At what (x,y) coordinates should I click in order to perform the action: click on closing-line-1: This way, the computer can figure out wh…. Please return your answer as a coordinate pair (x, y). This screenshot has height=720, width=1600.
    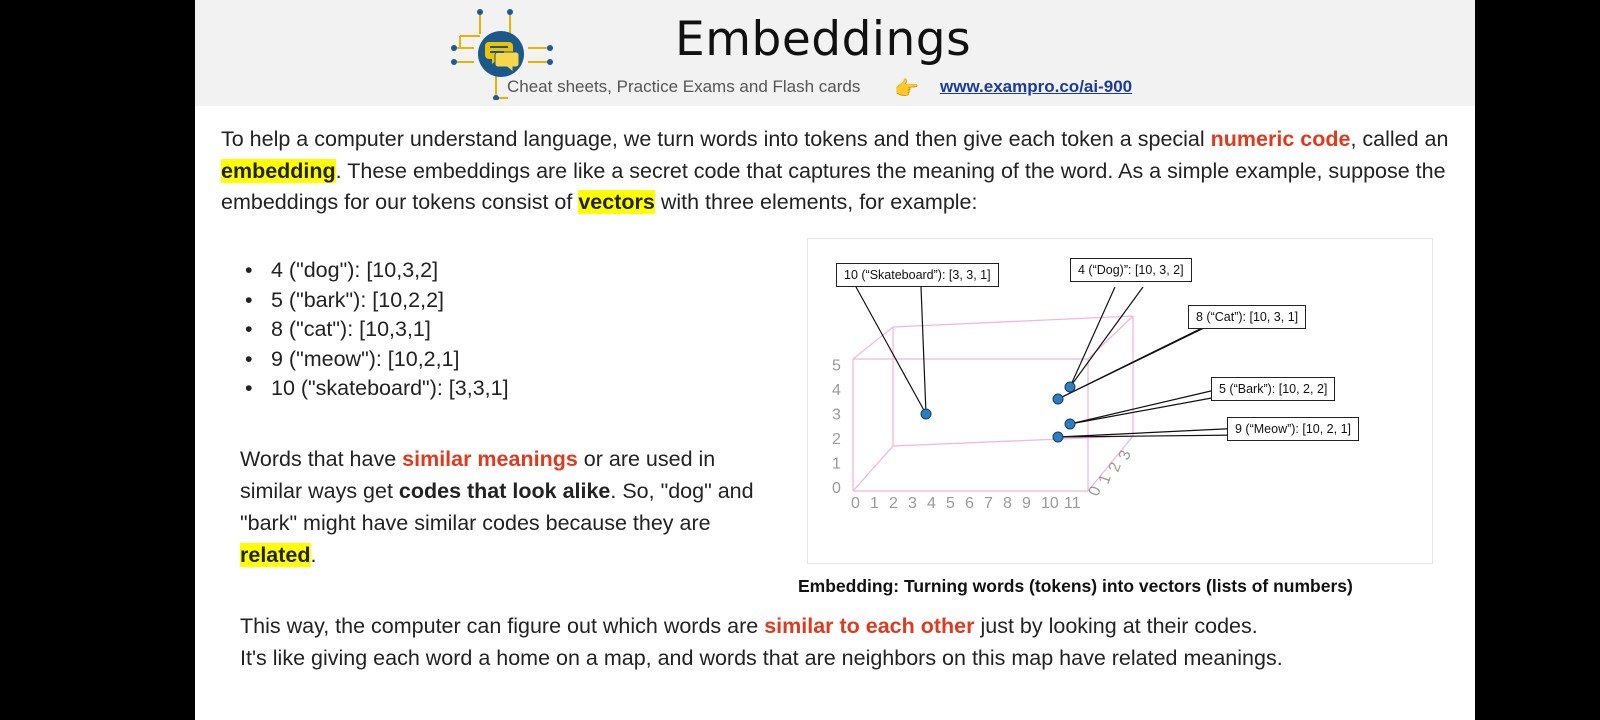
    Looking at the image, I should click on (855, 626).